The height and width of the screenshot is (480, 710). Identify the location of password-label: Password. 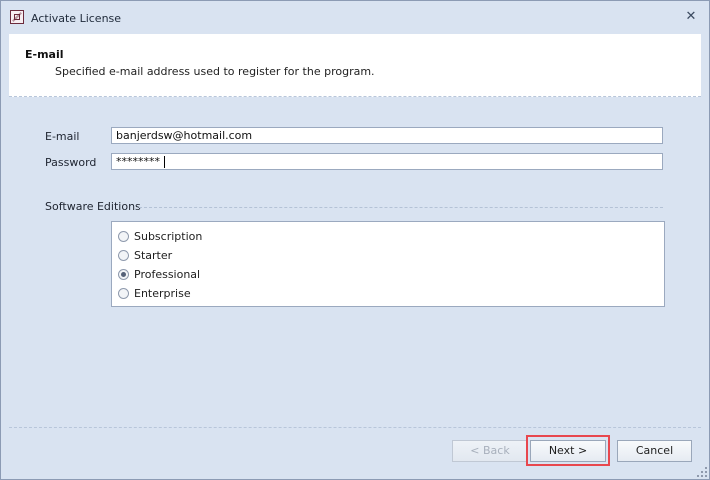
(71, 162).